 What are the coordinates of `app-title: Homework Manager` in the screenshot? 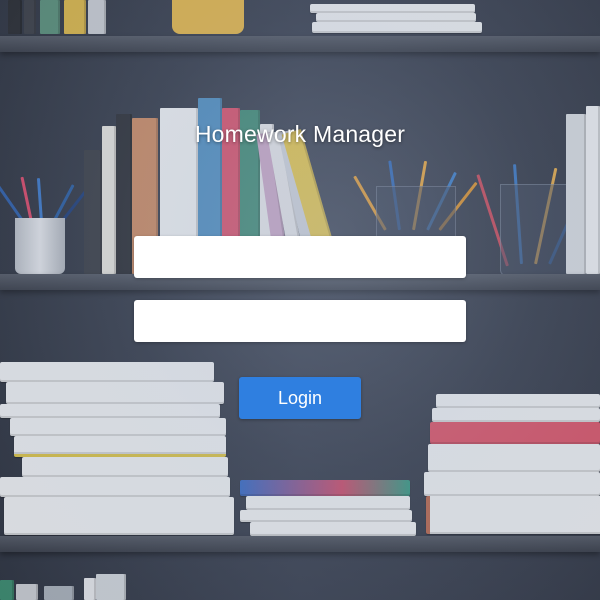 It's located at (300, 134).